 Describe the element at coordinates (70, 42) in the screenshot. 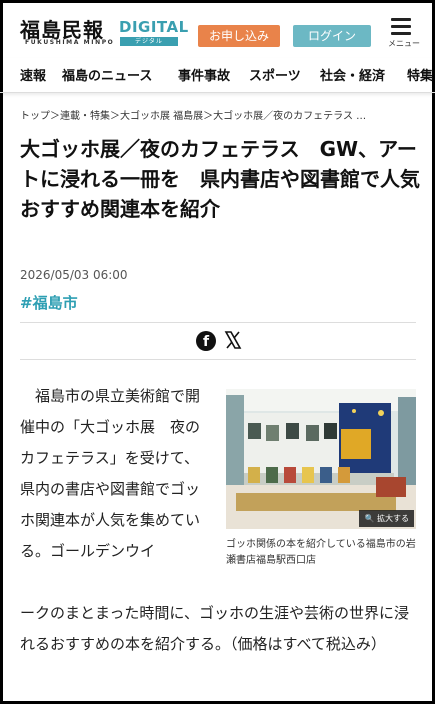

I see `logo-romaji: FUKUSHIMA MINPO` at that location.